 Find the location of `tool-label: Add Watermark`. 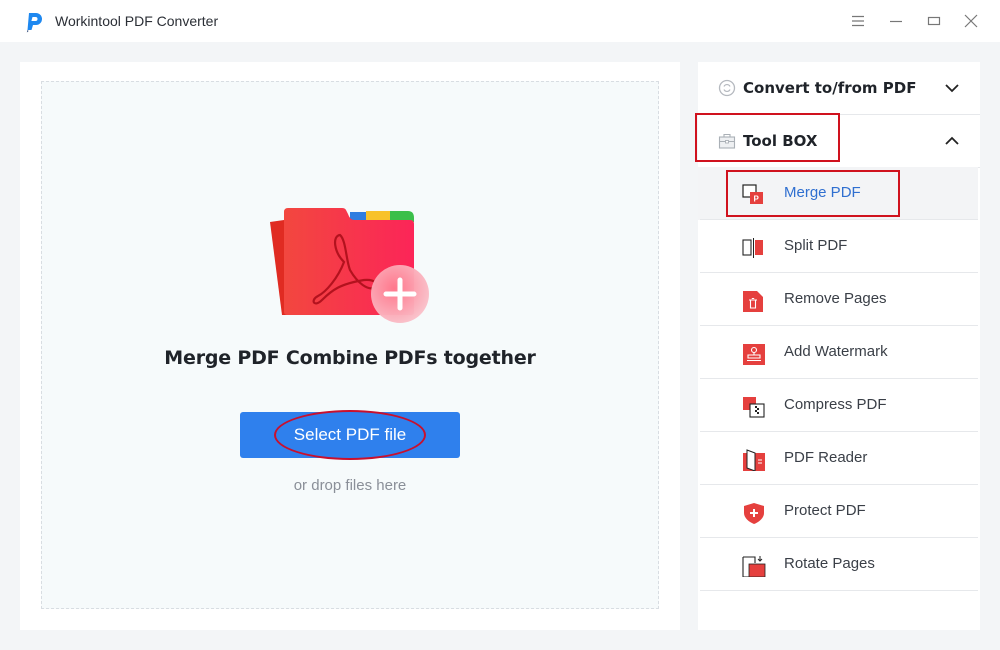

tool-label: Add Watermark is located at coordinates (836, 351).